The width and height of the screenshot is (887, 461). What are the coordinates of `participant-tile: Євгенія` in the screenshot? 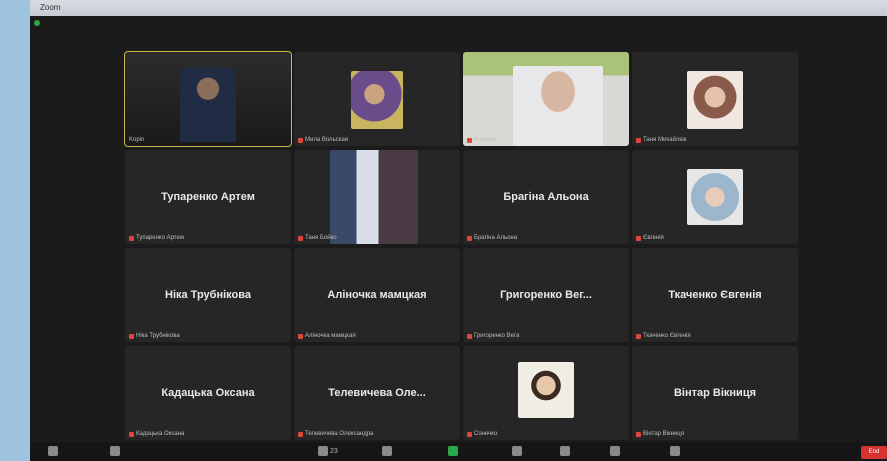 It's located at (715, 197).